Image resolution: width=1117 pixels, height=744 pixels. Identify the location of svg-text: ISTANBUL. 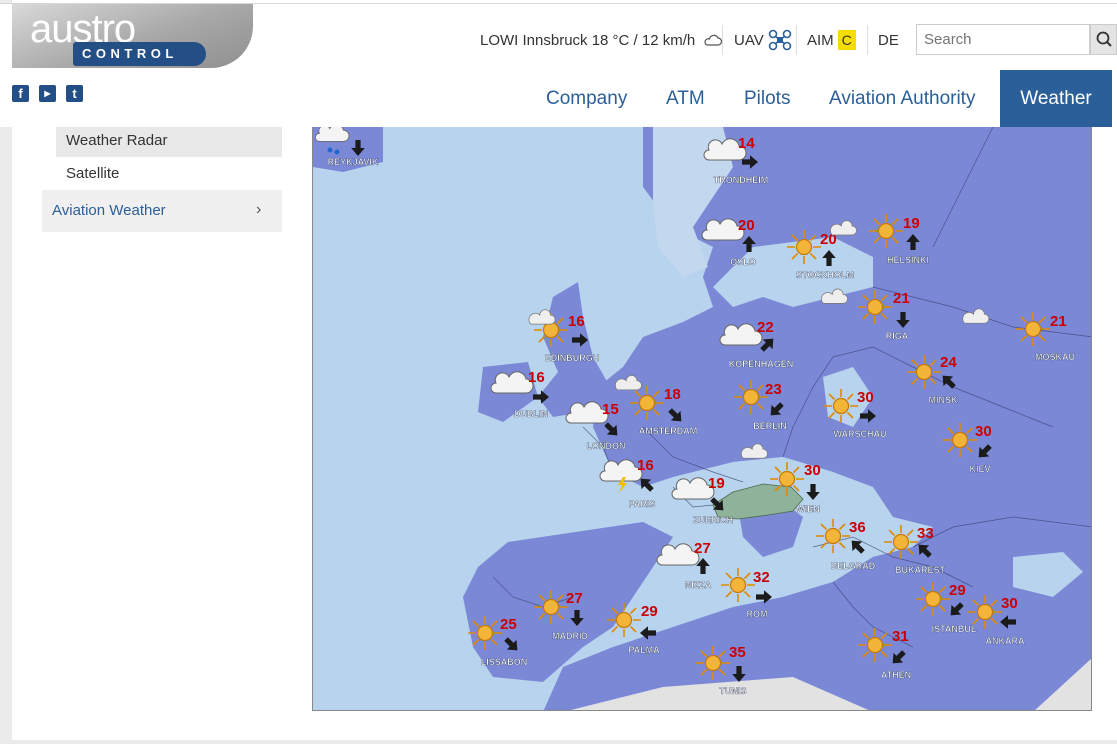
(954, 629).